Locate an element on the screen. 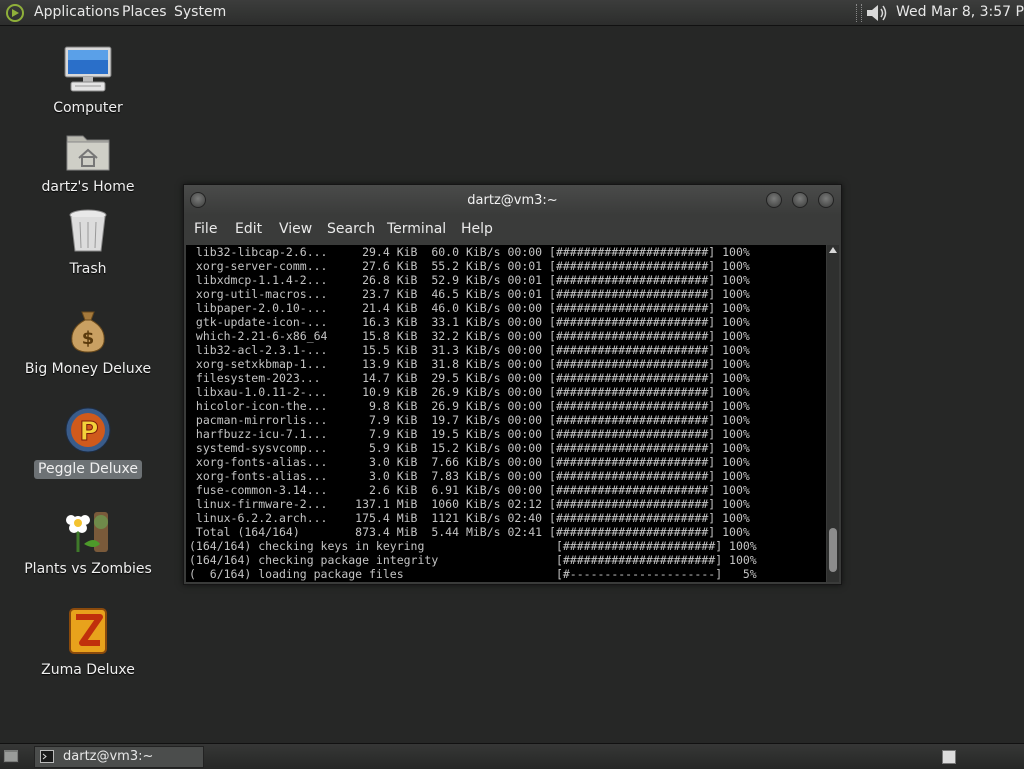 The width and height of the screenshot is (1024, 769). bottom-panel: dartz@vm3:~ is located at coordinates (512, 756).